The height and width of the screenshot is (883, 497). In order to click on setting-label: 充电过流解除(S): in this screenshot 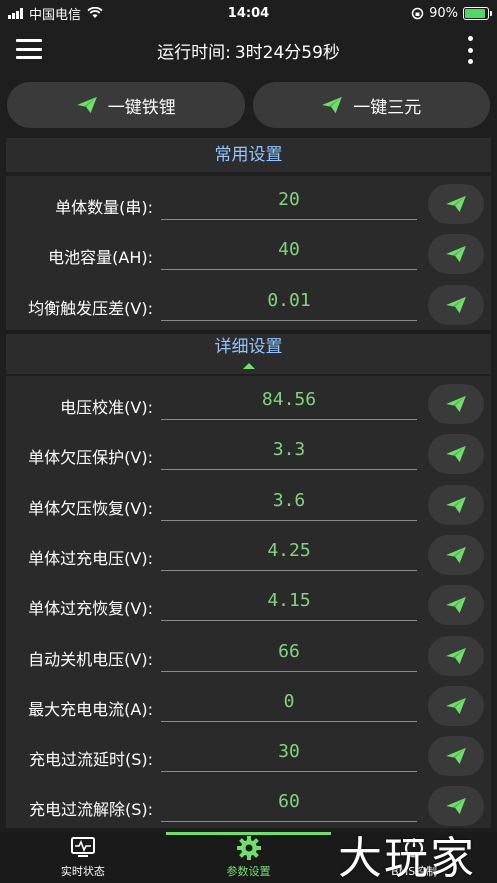, I will do `click(90, 810)`.